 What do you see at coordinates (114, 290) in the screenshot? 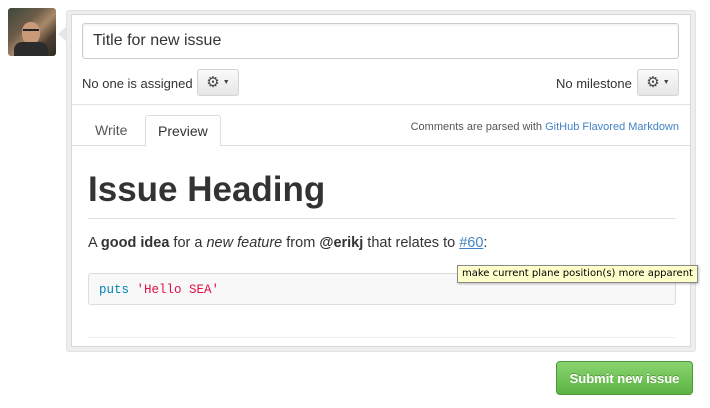
I see `code-keyword: puts` at bounding box center [114, 290].